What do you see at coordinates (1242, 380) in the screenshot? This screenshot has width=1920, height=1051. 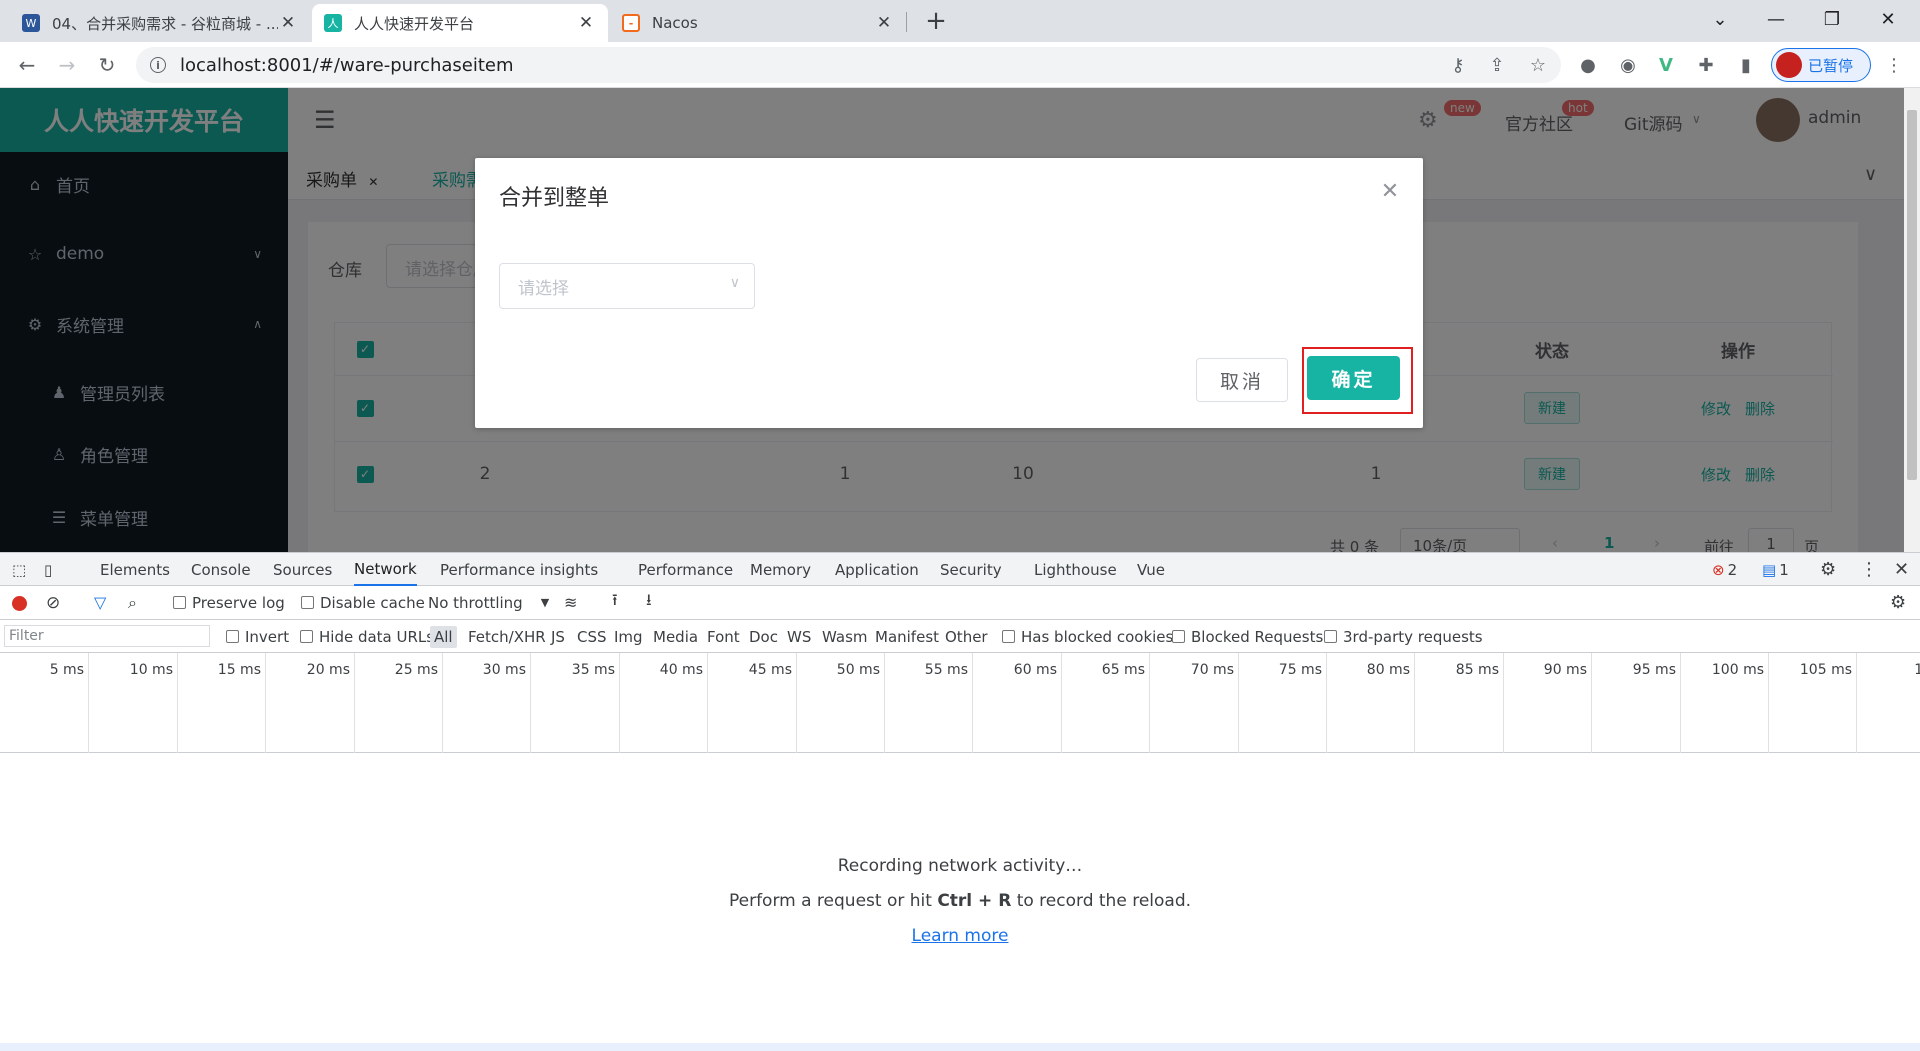 I see `cancel-button: 取消` at bounding box center [1242, 380].